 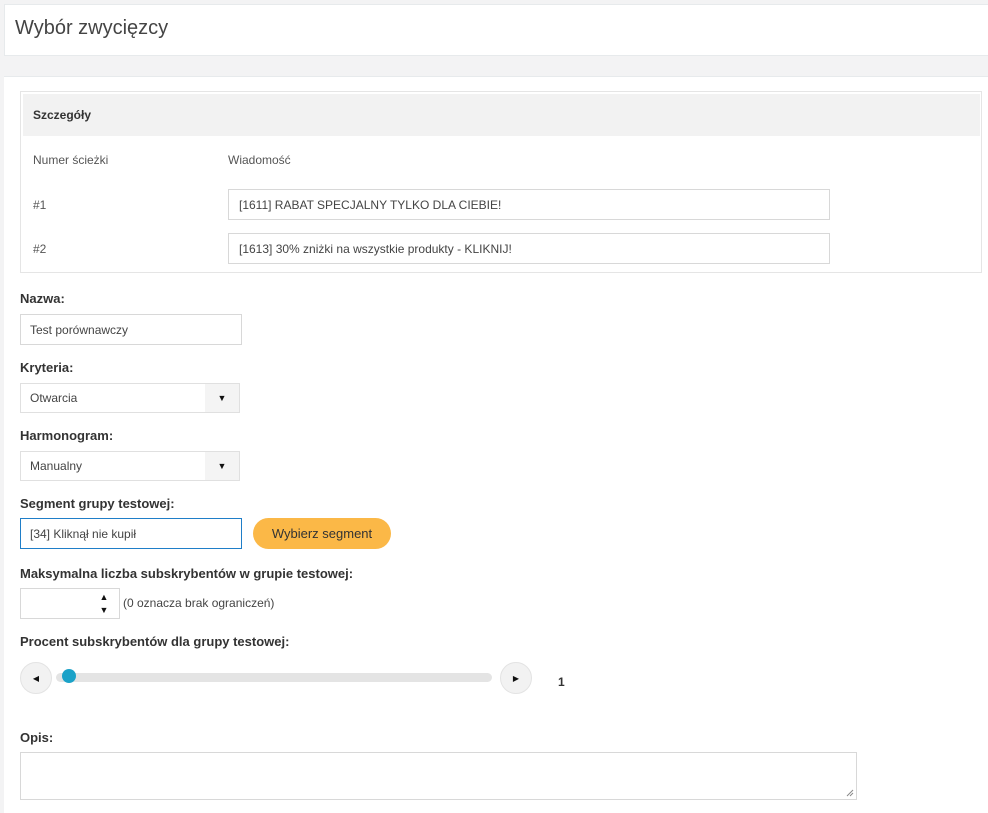 I want to click on track-number: #1, so click(x=40, y=205).